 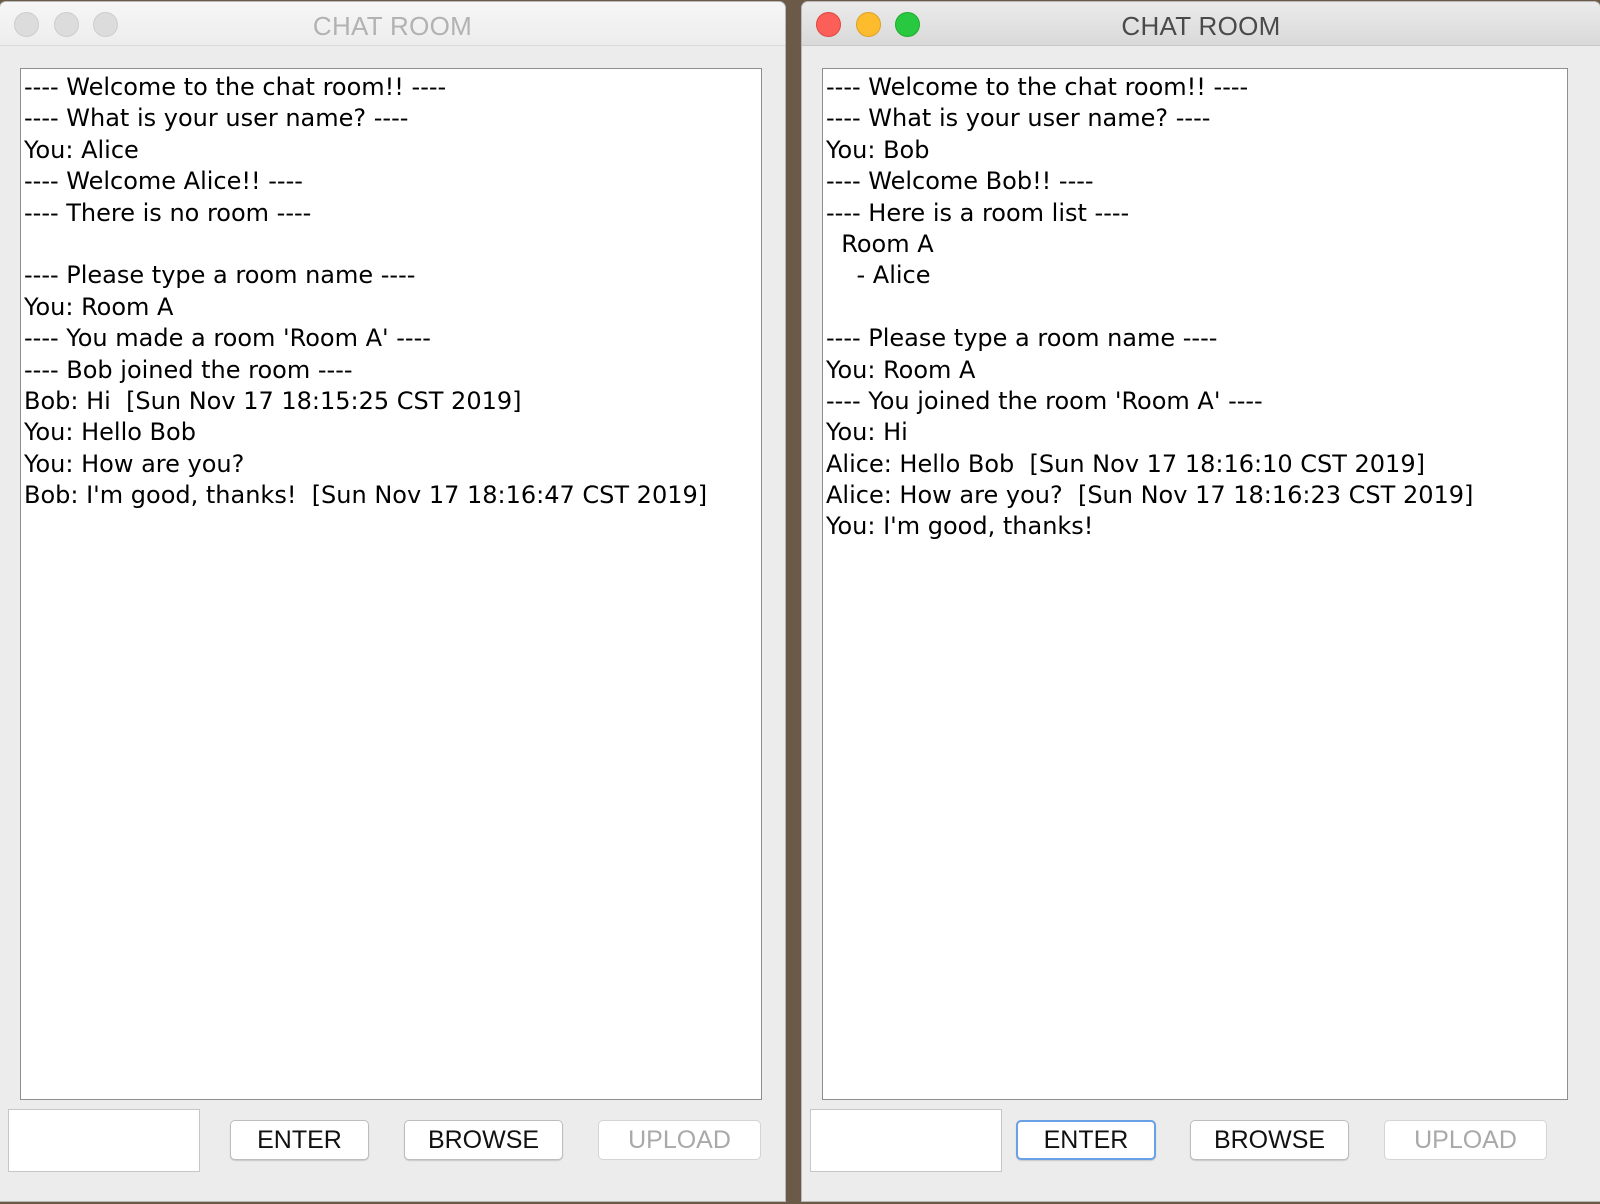 I want to click on chat-line: Bob: Hi [Sun Nov 17 18:15:25 CST 2019], so click(x=273, y=400).